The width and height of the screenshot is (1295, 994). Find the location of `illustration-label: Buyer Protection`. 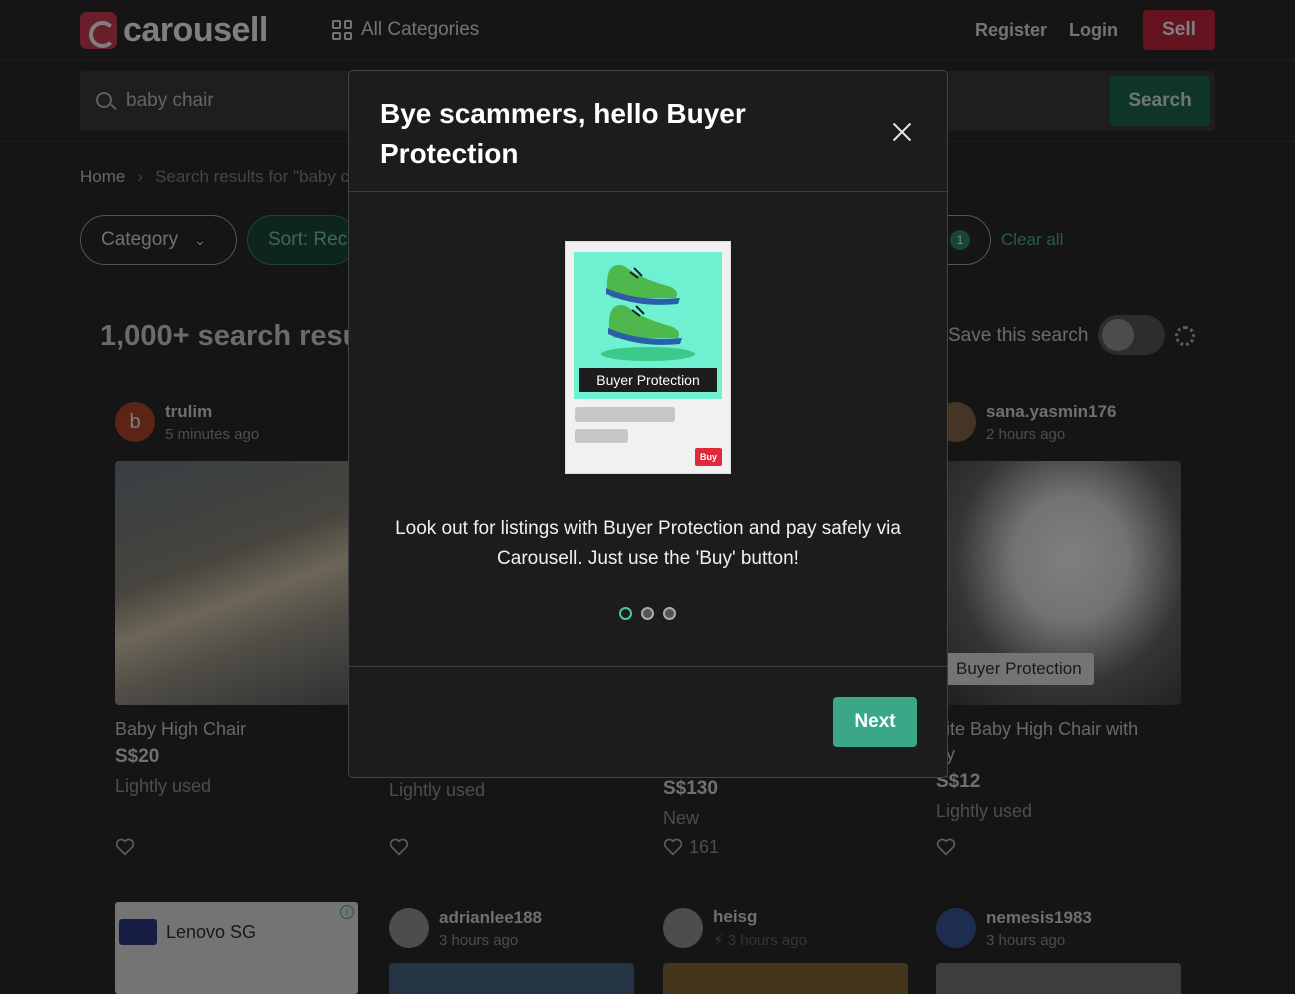

illustration-label: Buyer Protection is located at coordinates (648, 380).